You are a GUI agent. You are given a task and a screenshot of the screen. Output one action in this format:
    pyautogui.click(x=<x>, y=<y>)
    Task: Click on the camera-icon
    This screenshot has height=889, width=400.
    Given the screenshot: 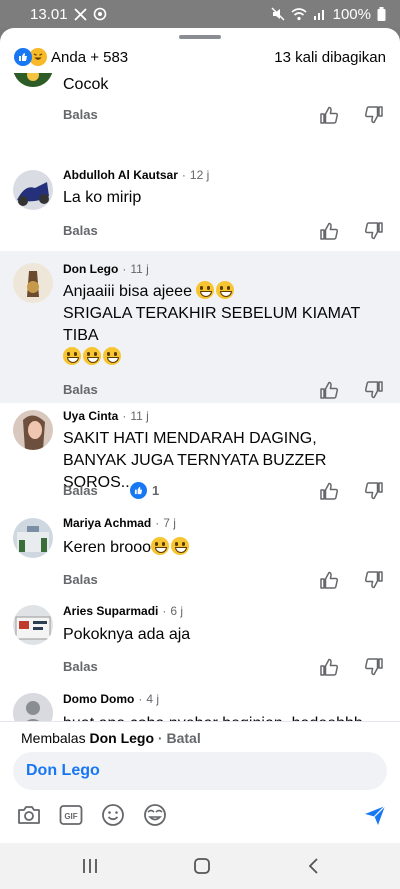 What is the action you would take?
    pyautogui.click(x=29, y=815)
    